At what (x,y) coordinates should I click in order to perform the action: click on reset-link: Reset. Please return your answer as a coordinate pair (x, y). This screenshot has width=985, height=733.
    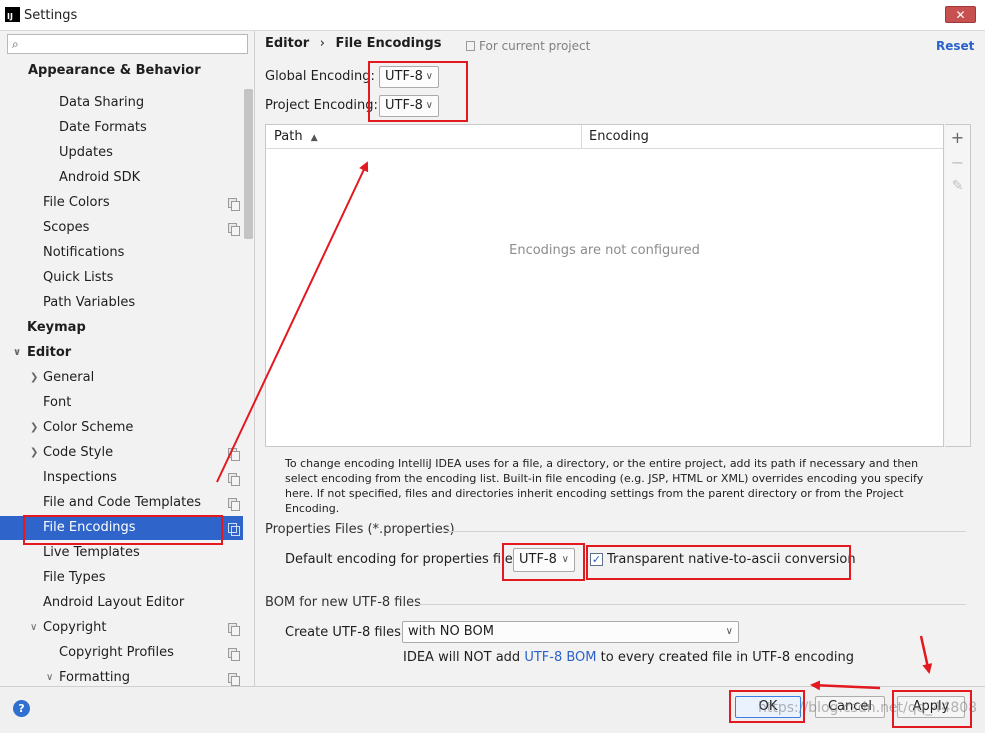
    Looking at the image, I should click on (955, 46).